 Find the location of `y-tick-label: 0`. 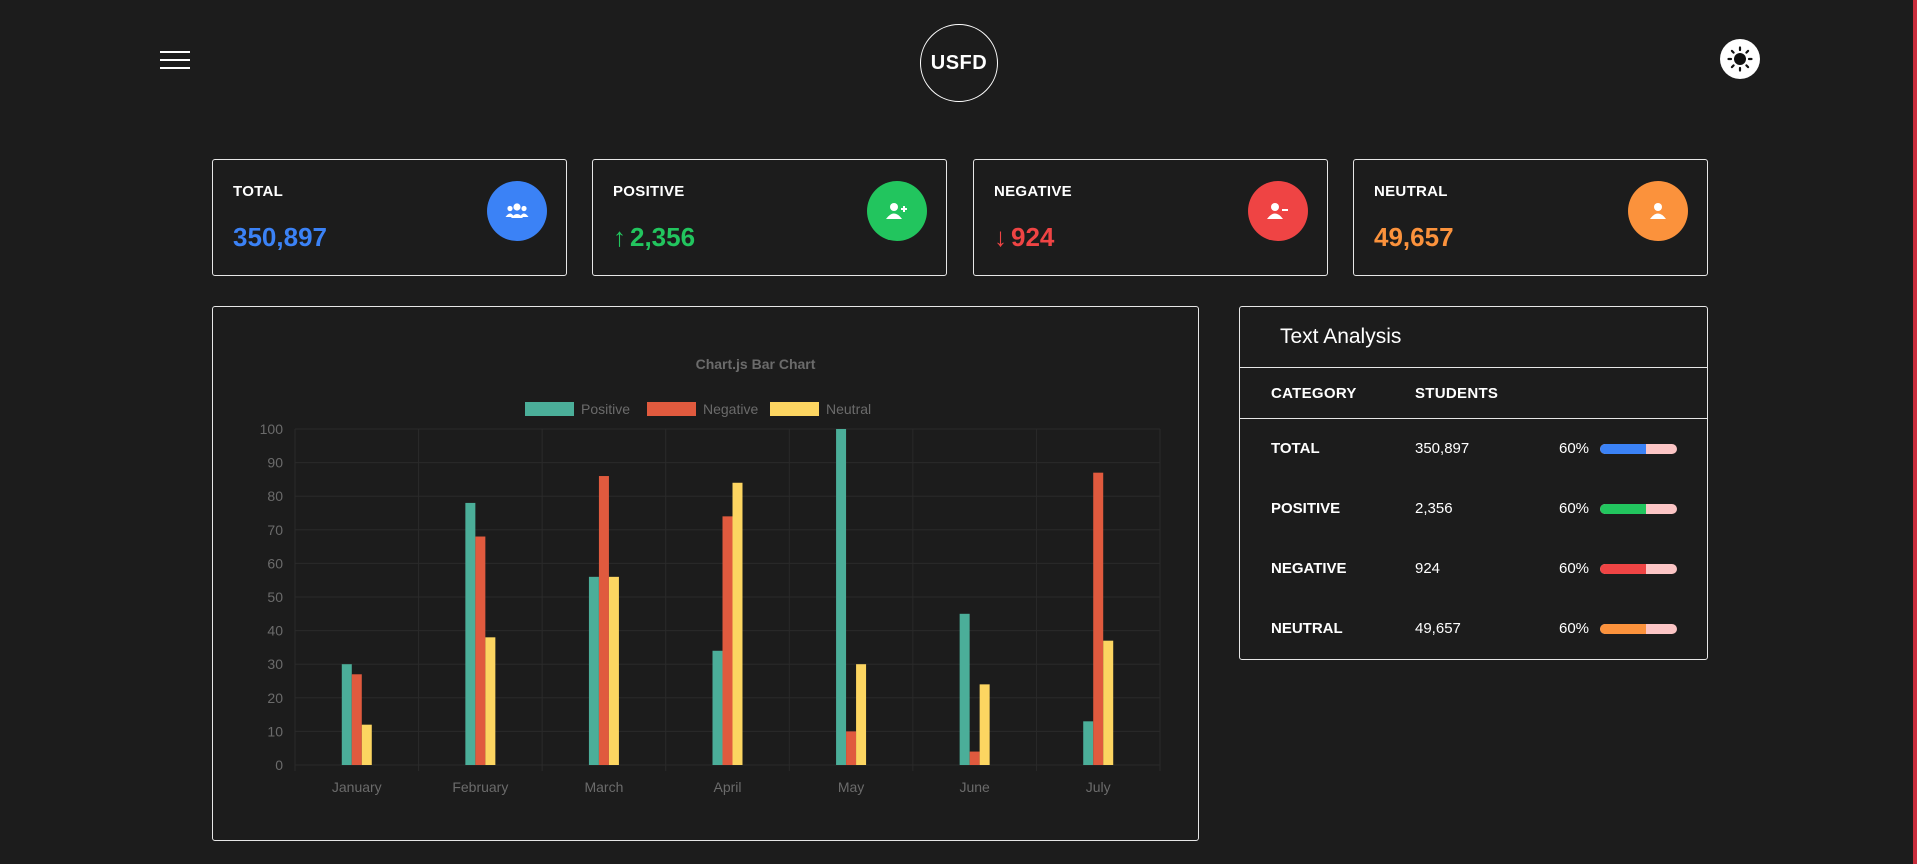

y-tick-label: 0 is located at coordinates (279, 765).